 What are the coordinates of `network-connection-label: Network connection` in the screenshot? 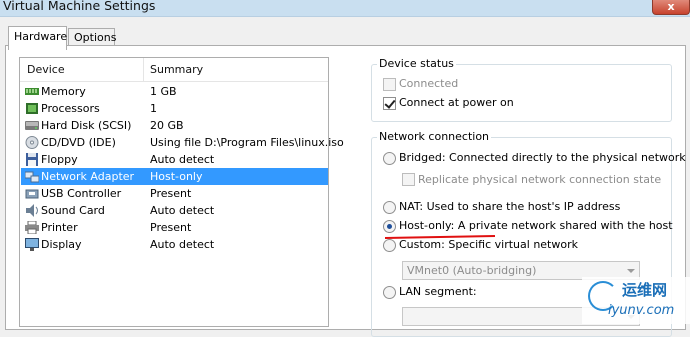 It's located at (434, 136).